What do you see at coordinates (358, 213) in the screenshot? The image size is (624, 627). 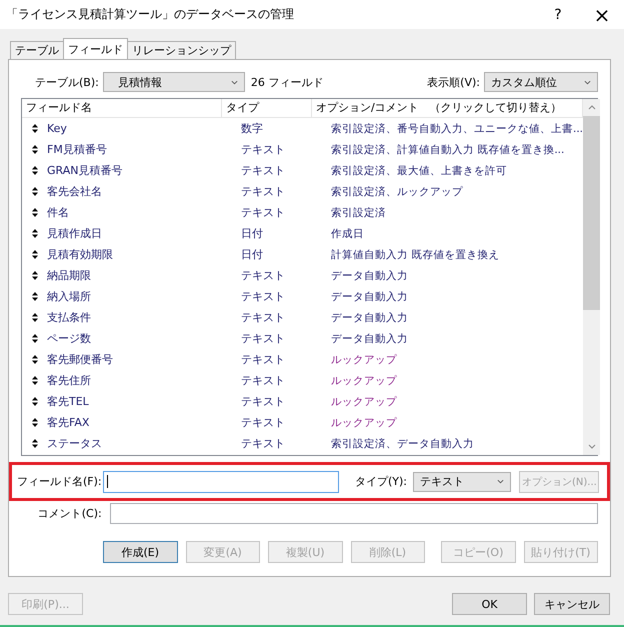 I see `field-options: 索引設定済` at bounding box center [358, 213].